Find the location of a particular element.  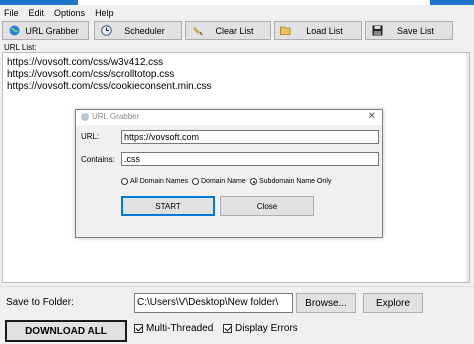

radio-label: All Domain Names is located at coordinates (159, 181).